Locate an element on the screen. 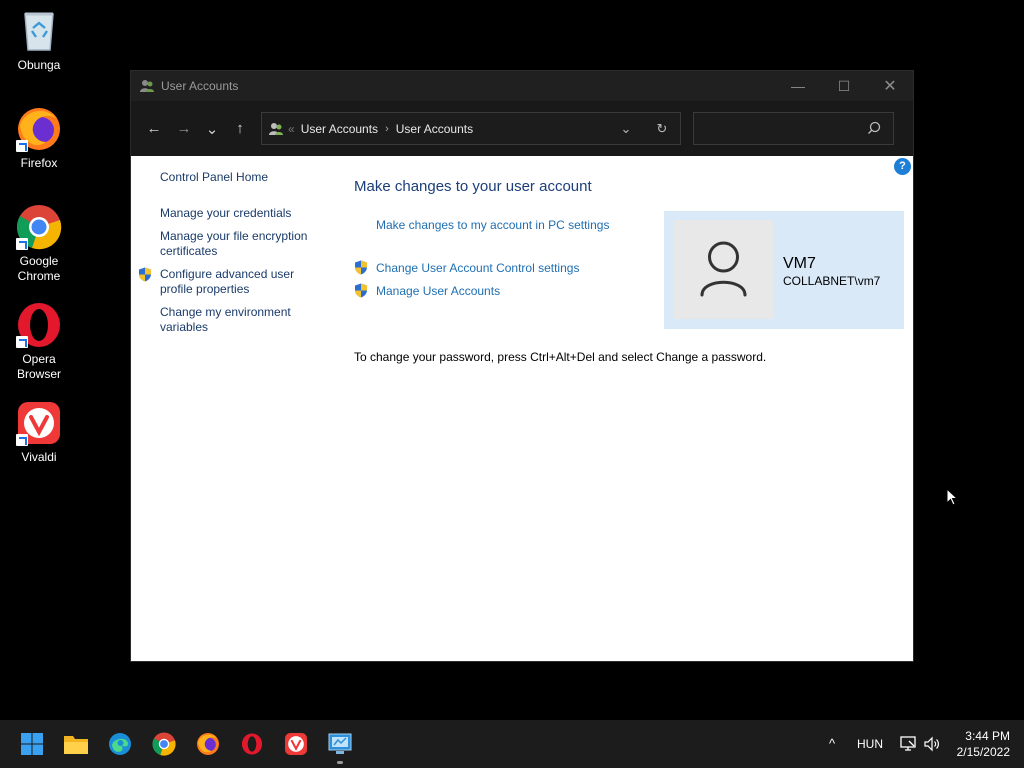 The height and width of the screenshot is (768, 1024). taskbar-file-explorer is located at coordinates (76, 744).